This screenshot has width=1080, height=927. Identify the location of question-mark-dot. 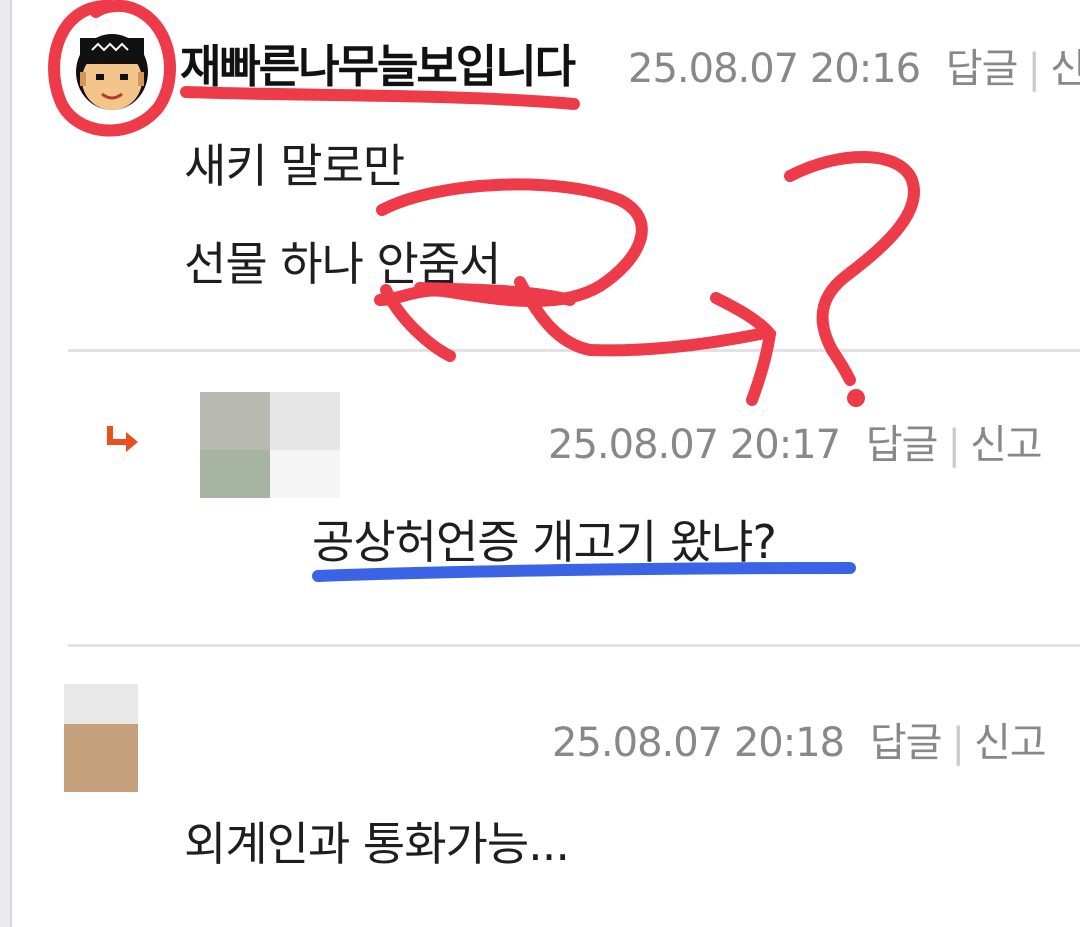
(856, 398).